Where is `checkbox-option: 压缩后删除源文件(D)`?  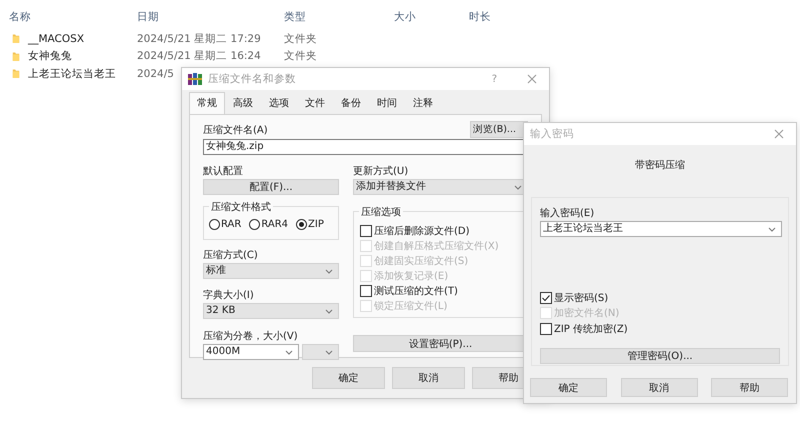 checkbox-option: 压缩后删除源文件(D) is located at coordinates (443, 230).